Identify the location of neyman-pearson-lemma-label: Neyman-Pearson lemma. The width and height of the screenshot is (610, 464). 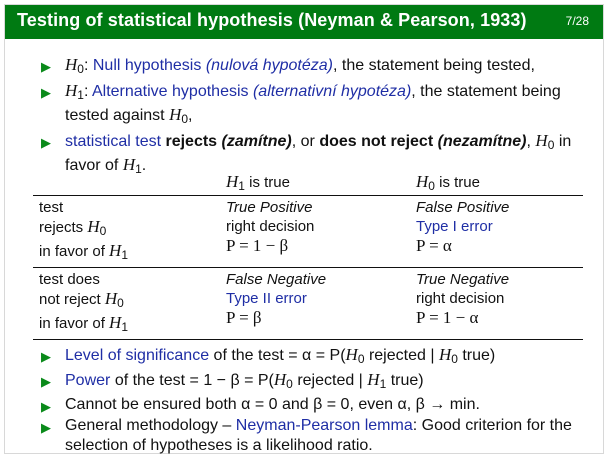
(324, 425).